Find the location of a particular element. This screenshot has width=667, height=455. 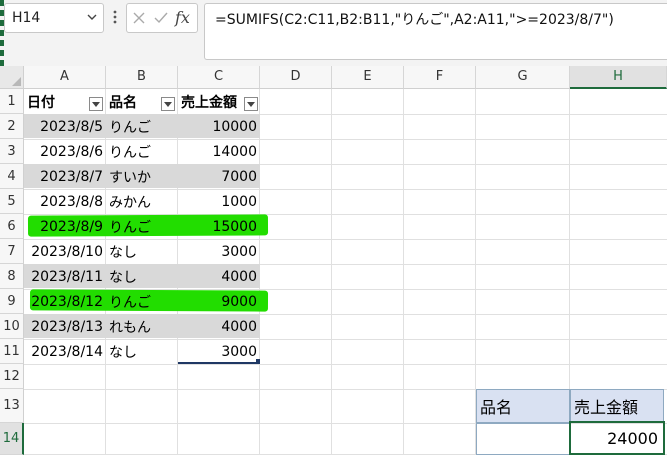

filter-dropdown-amount is located at coordinates (251, 104).